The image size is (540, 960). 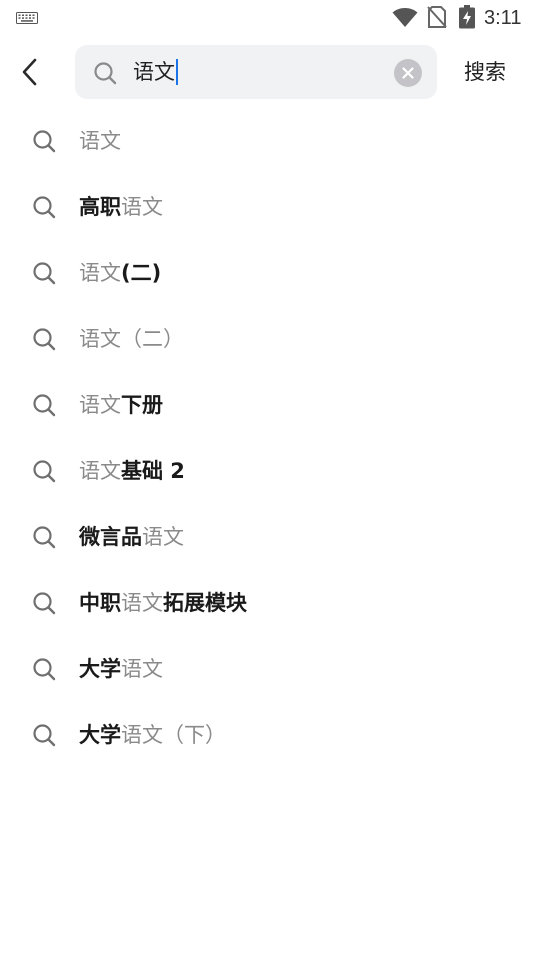 I want to click on suggestion-item-6: 语文基础 2, so click(x=270, y=471).